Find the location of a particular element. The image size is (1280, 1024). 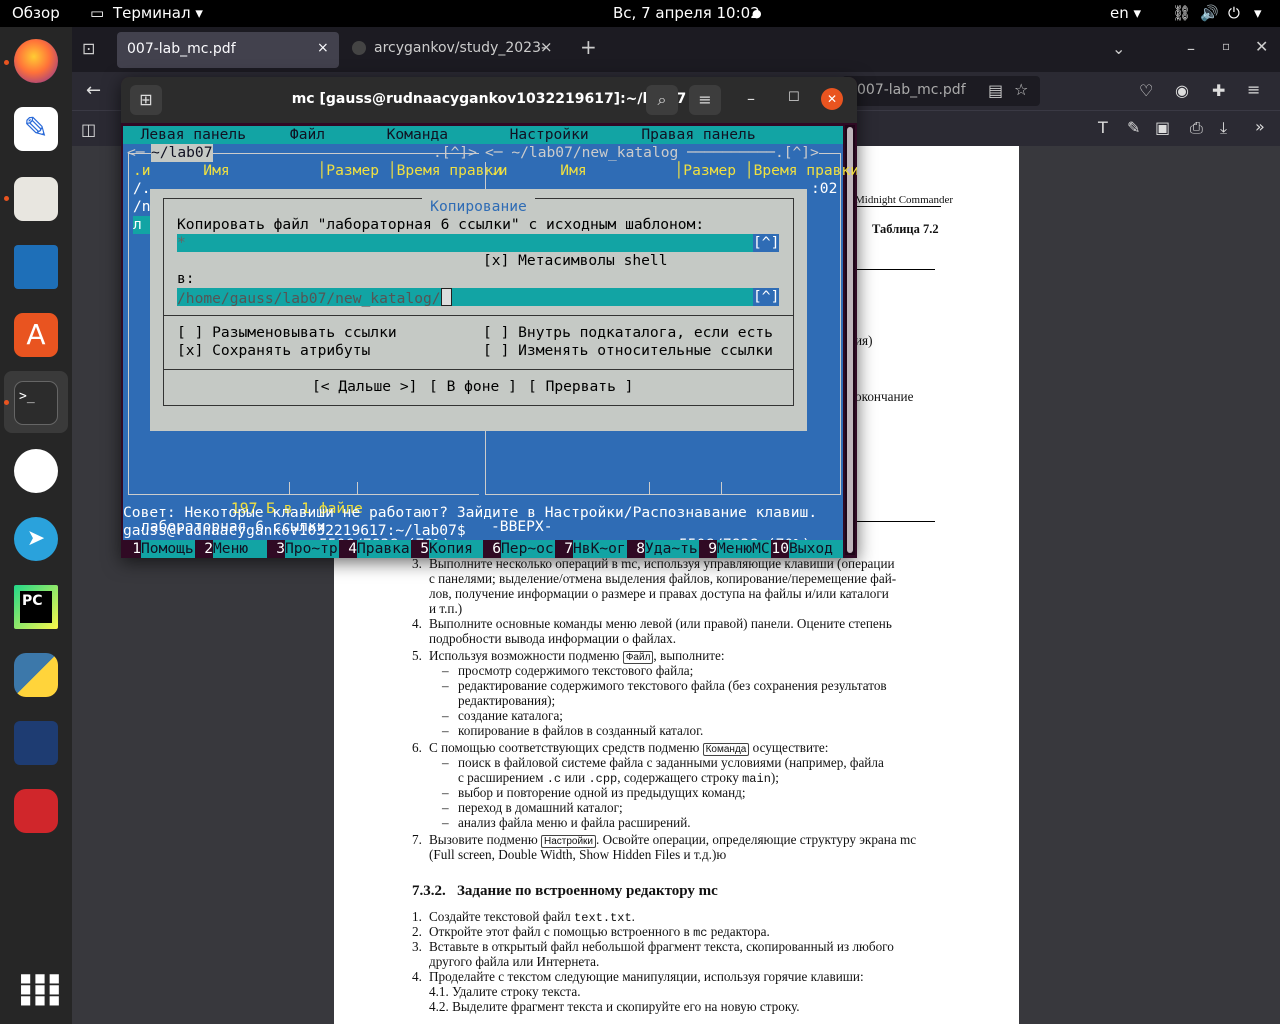

menu-icon: ≡ is located at coordinates (1253, 89).